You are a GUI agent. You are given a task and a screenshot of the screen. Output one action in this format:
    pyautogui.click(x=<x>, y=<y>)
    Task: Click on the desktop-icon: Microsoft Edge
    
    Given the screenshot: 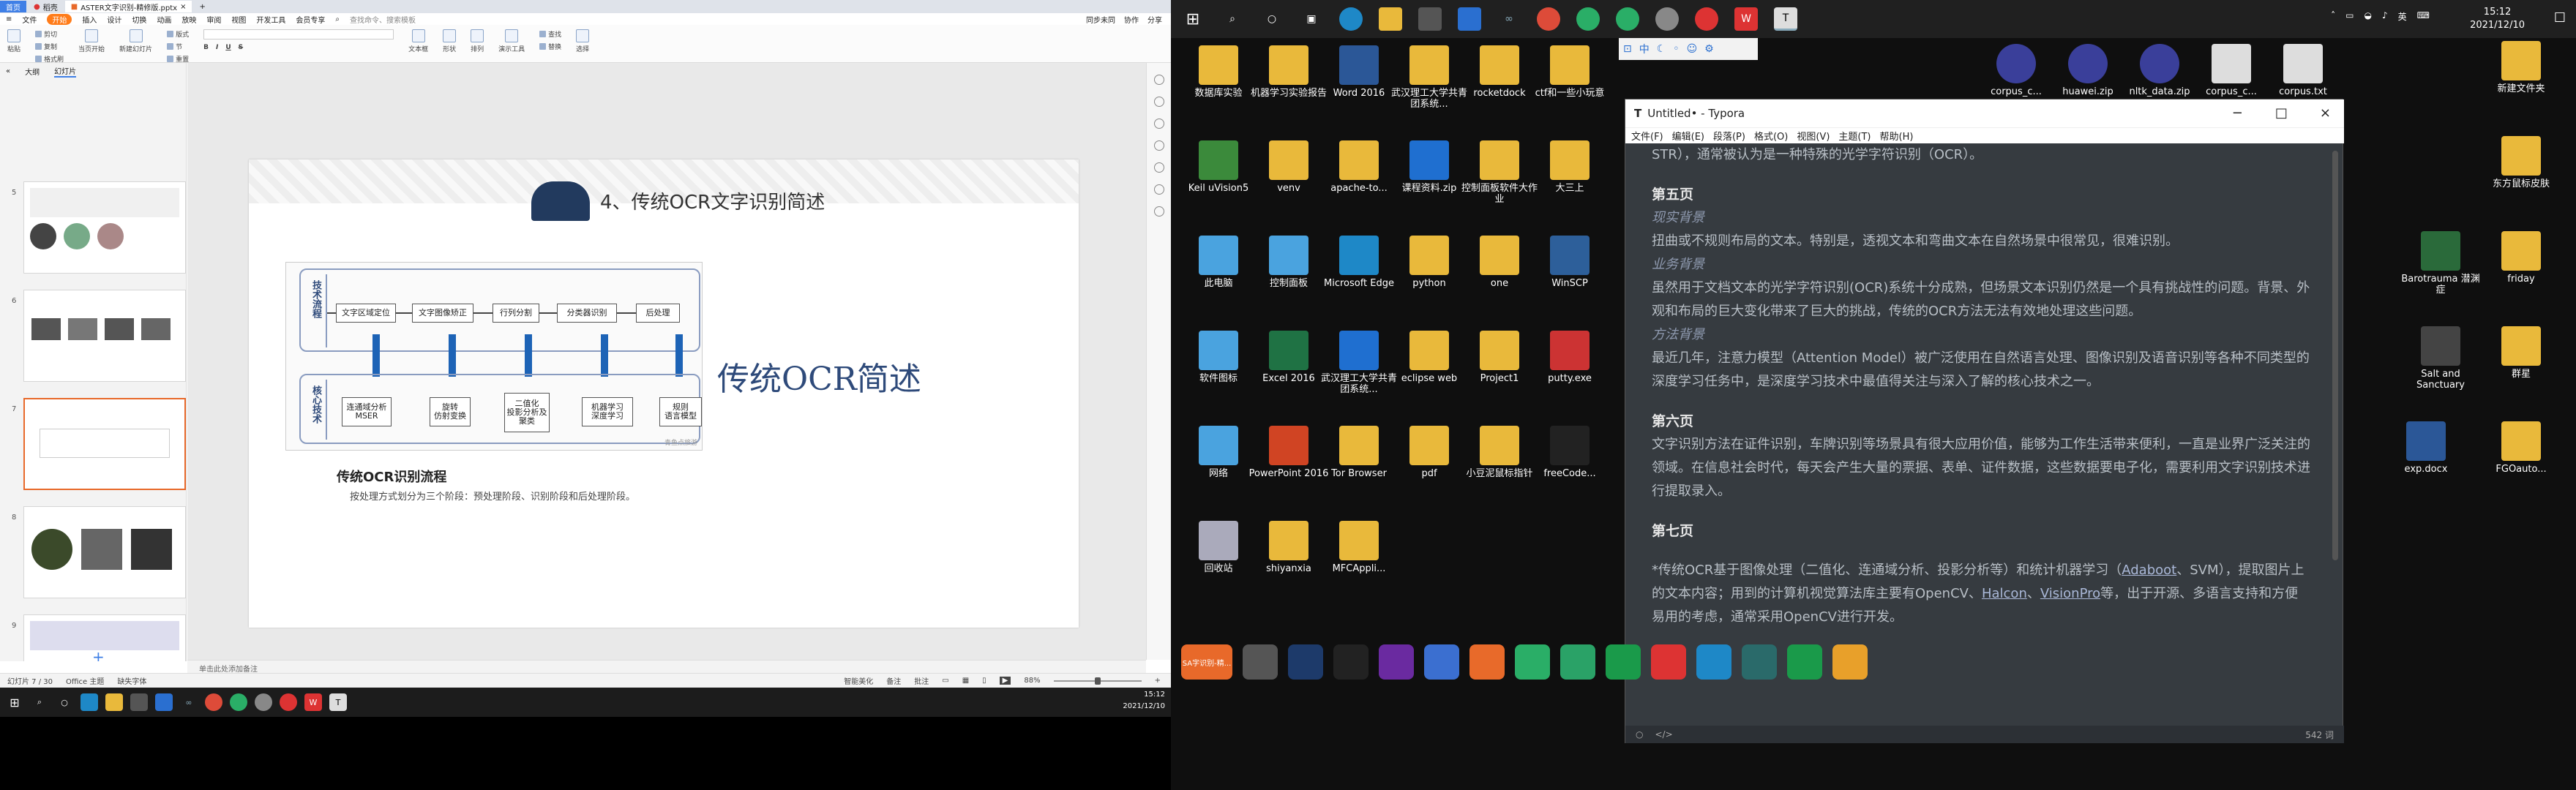 What is the action you would take?
    pyautogui.click(x=1359, y=262)
    